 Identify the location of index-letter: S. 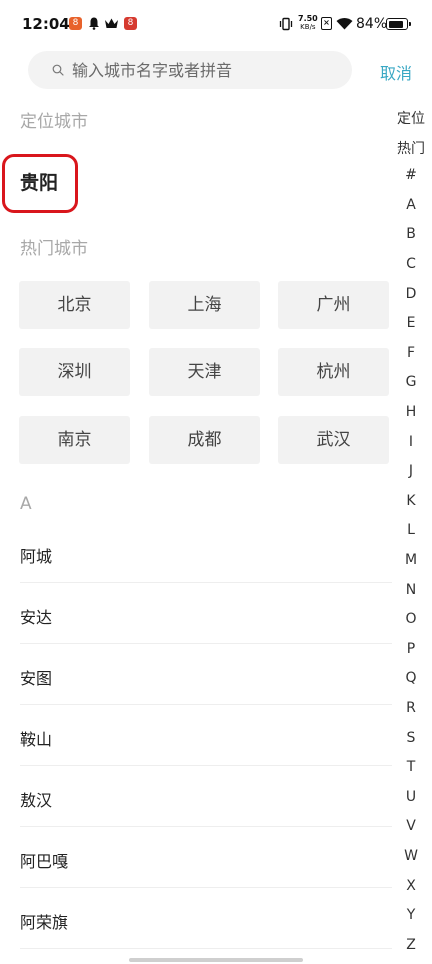
(411, 738).